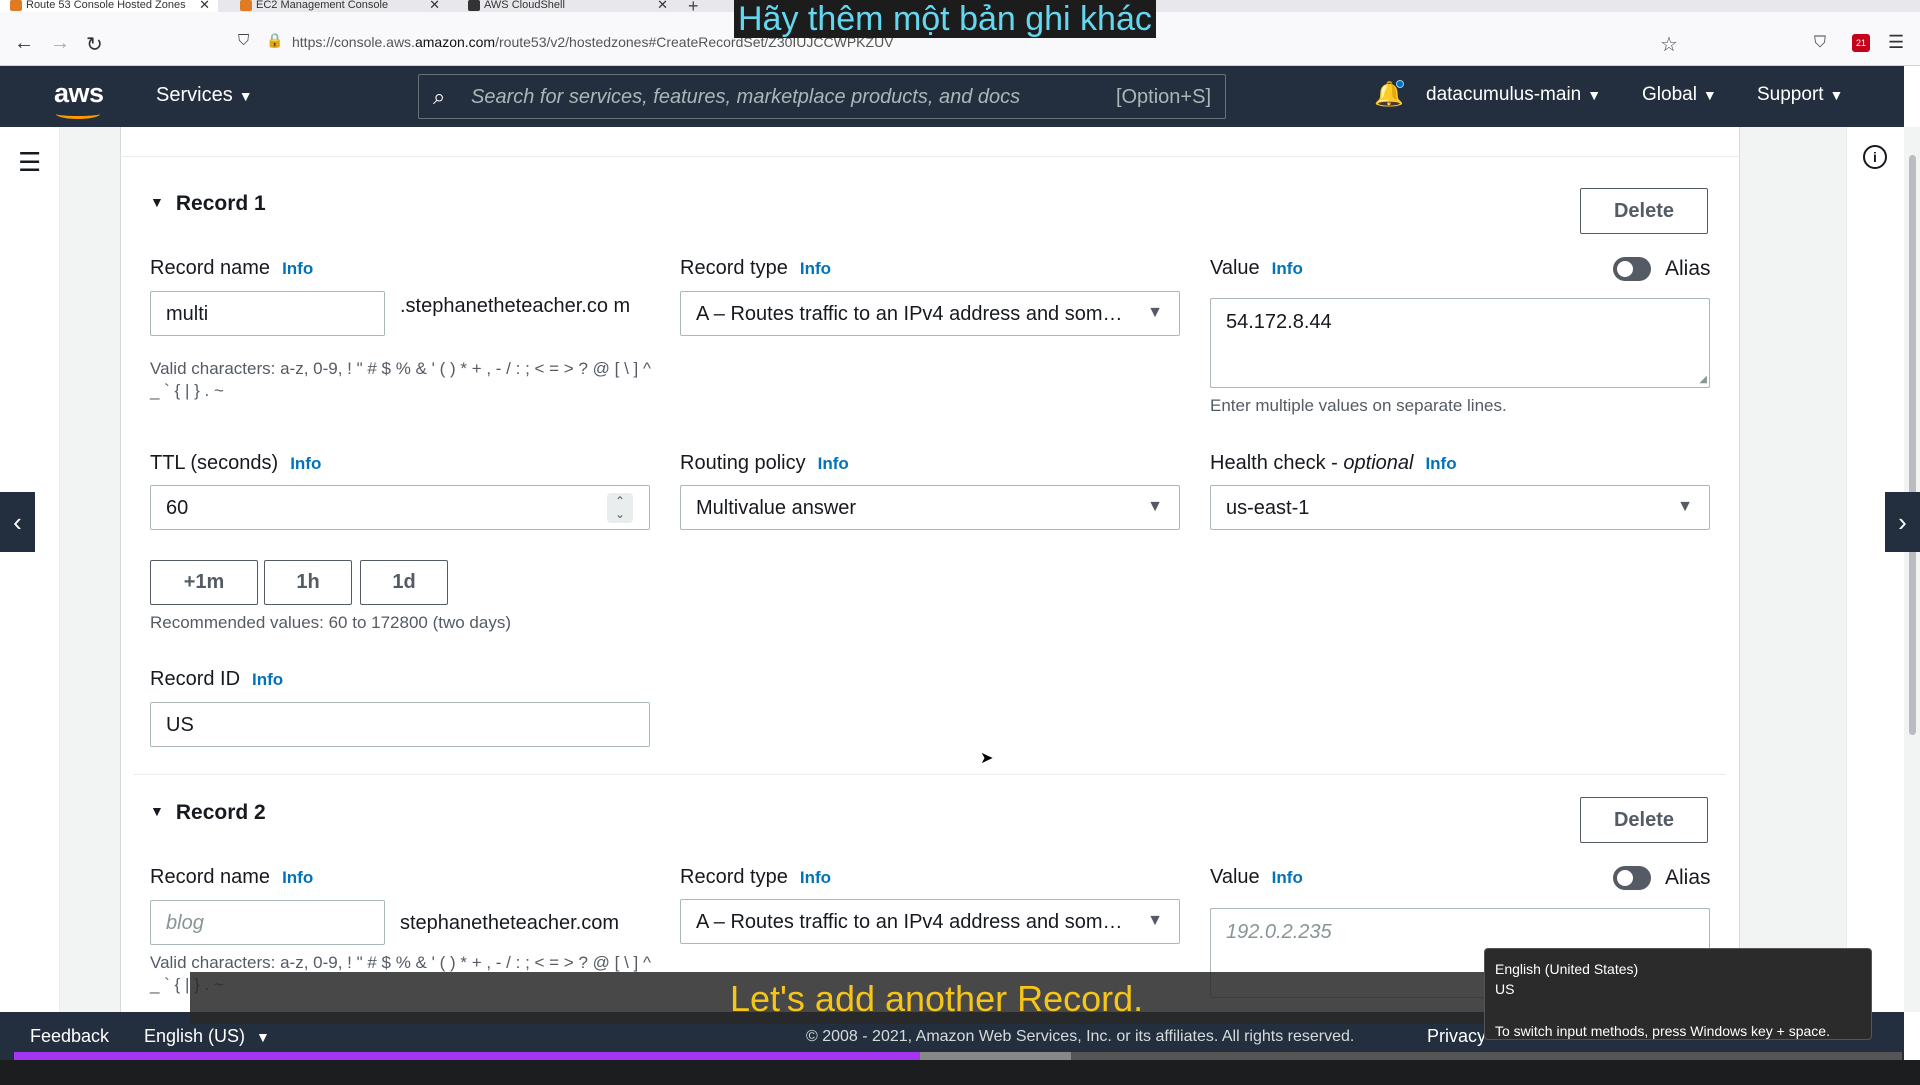  What do you see at coordinates (267, 313) in the screenshot?
I see `record-name-input: multi` at bounding box center [267, 313].